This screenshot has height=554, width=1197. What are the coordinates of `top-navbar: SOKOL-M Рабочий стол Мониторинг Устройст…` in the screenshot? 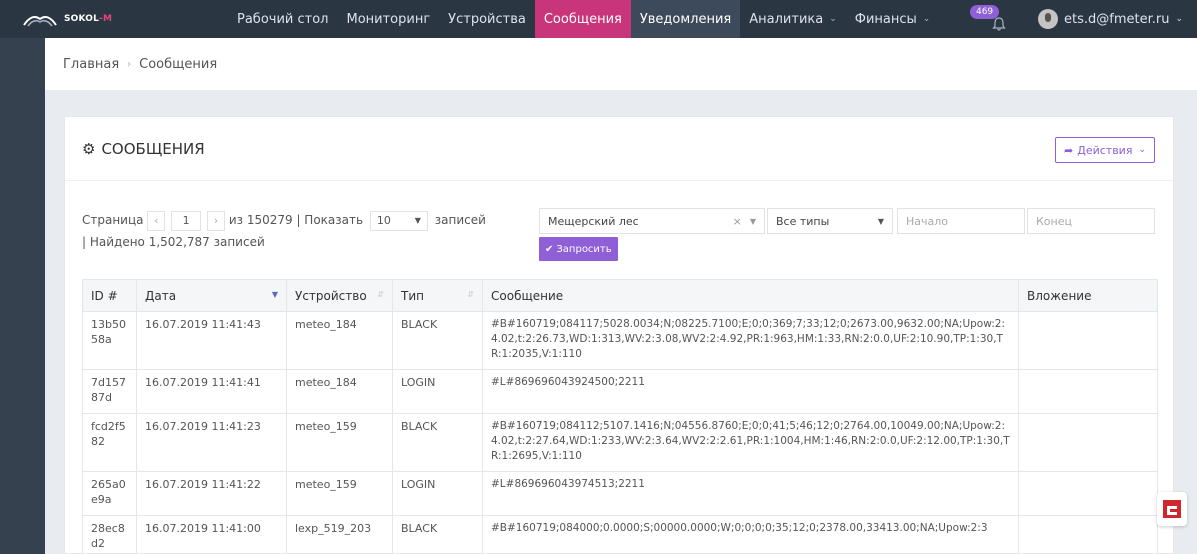 It's located at (598, 21).